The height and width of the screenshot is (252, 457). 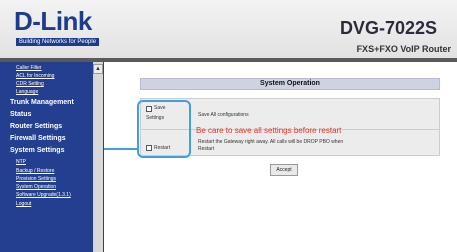 I want to click on logo-text: D-Link, so click(x=53, y=21).